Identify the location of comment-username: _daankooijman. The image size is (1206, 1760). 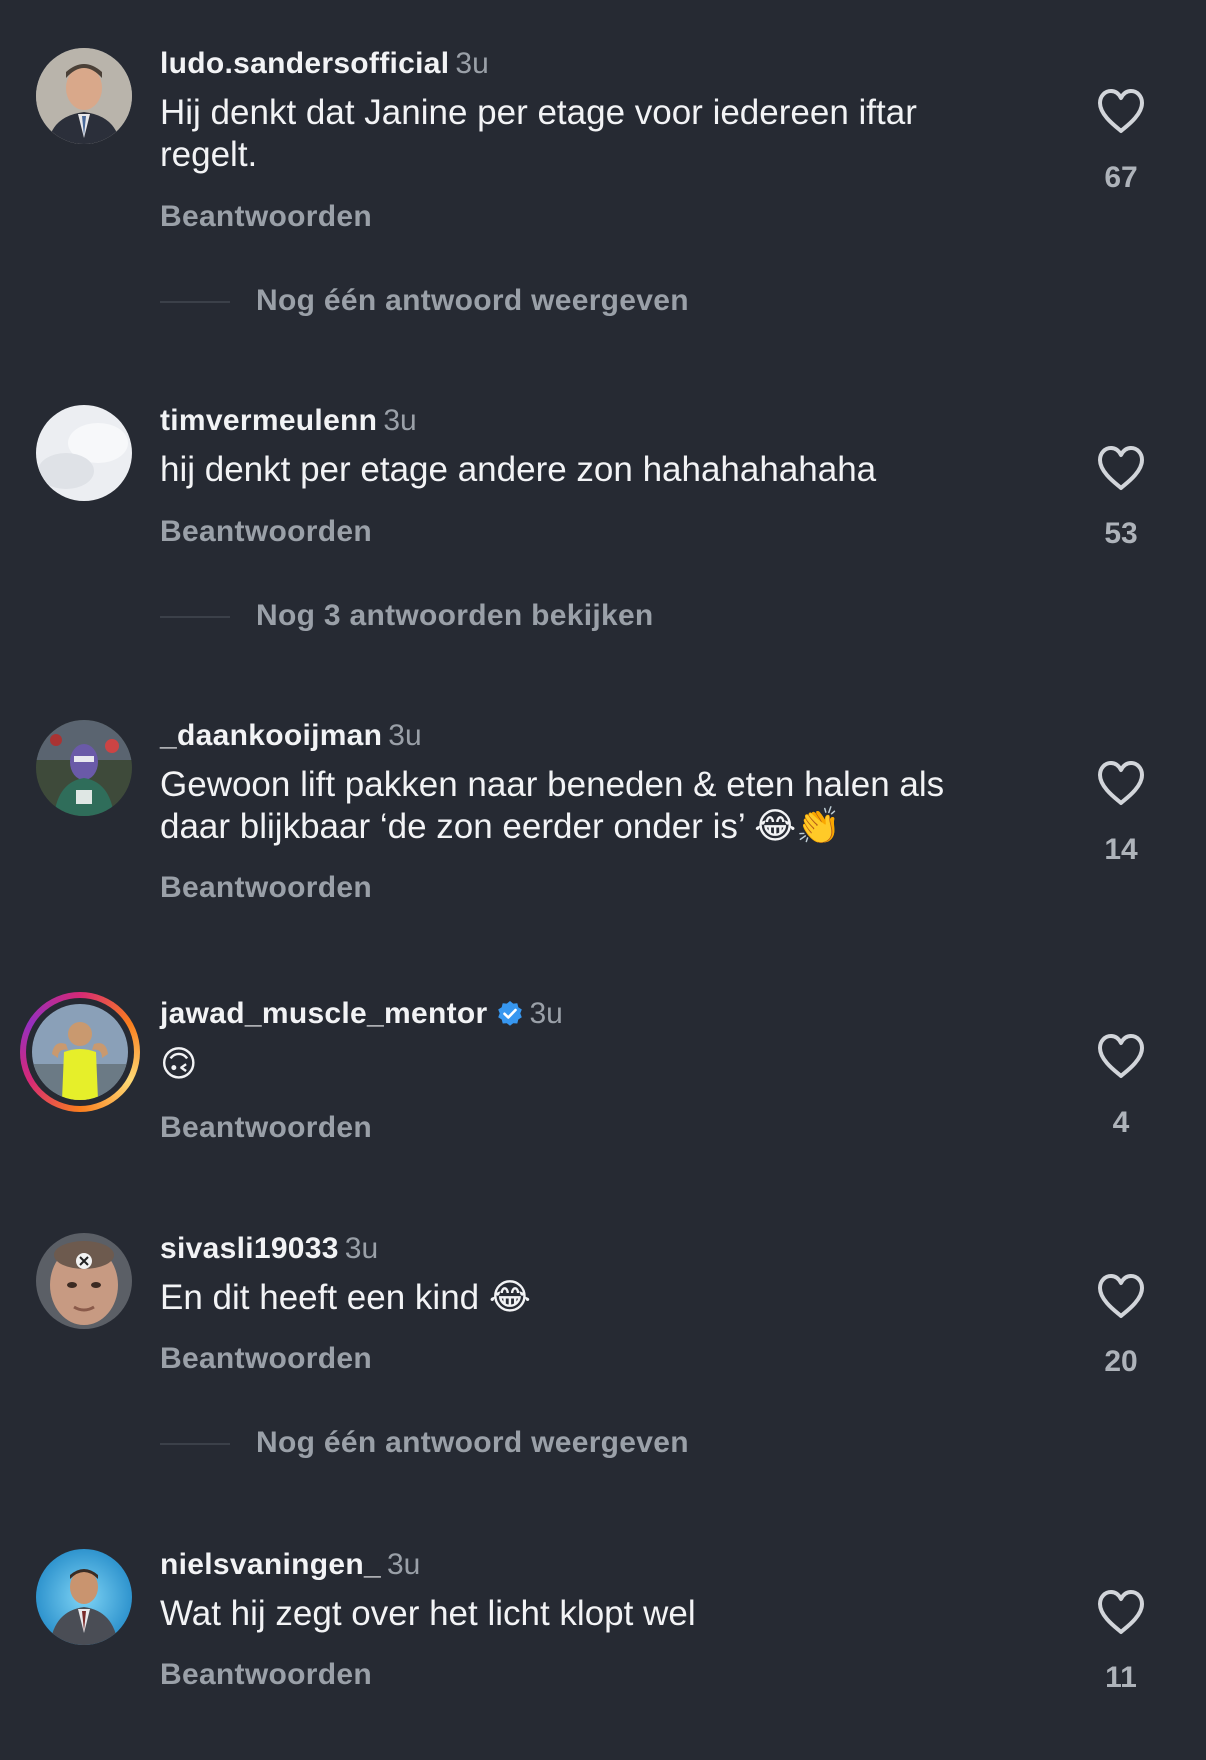
(271, 735).